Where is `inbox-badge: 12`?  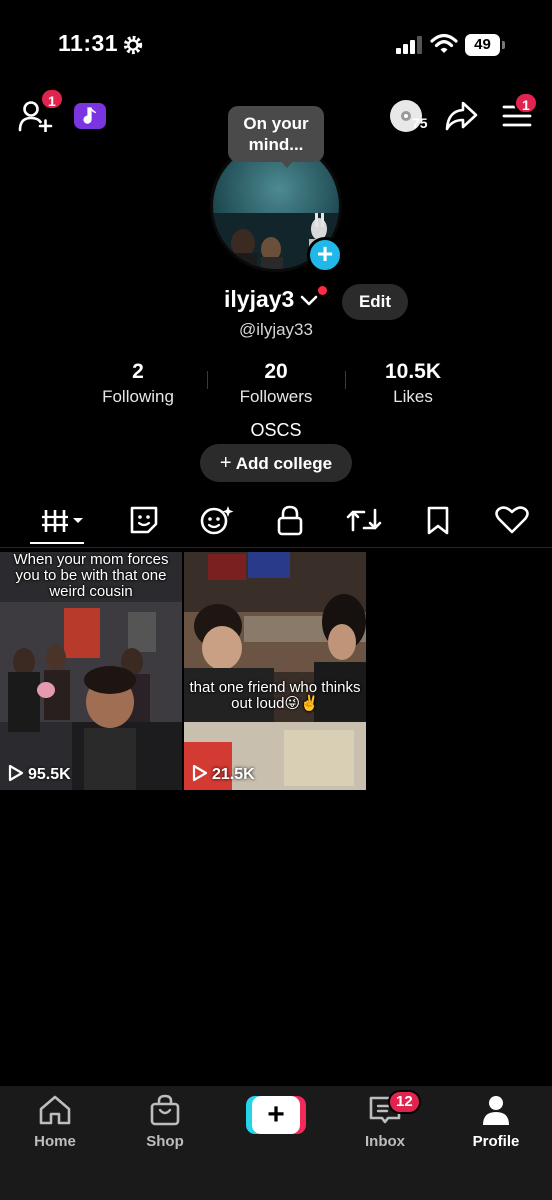
inbox-badge: 12 is located at coordinates (404, 1102).